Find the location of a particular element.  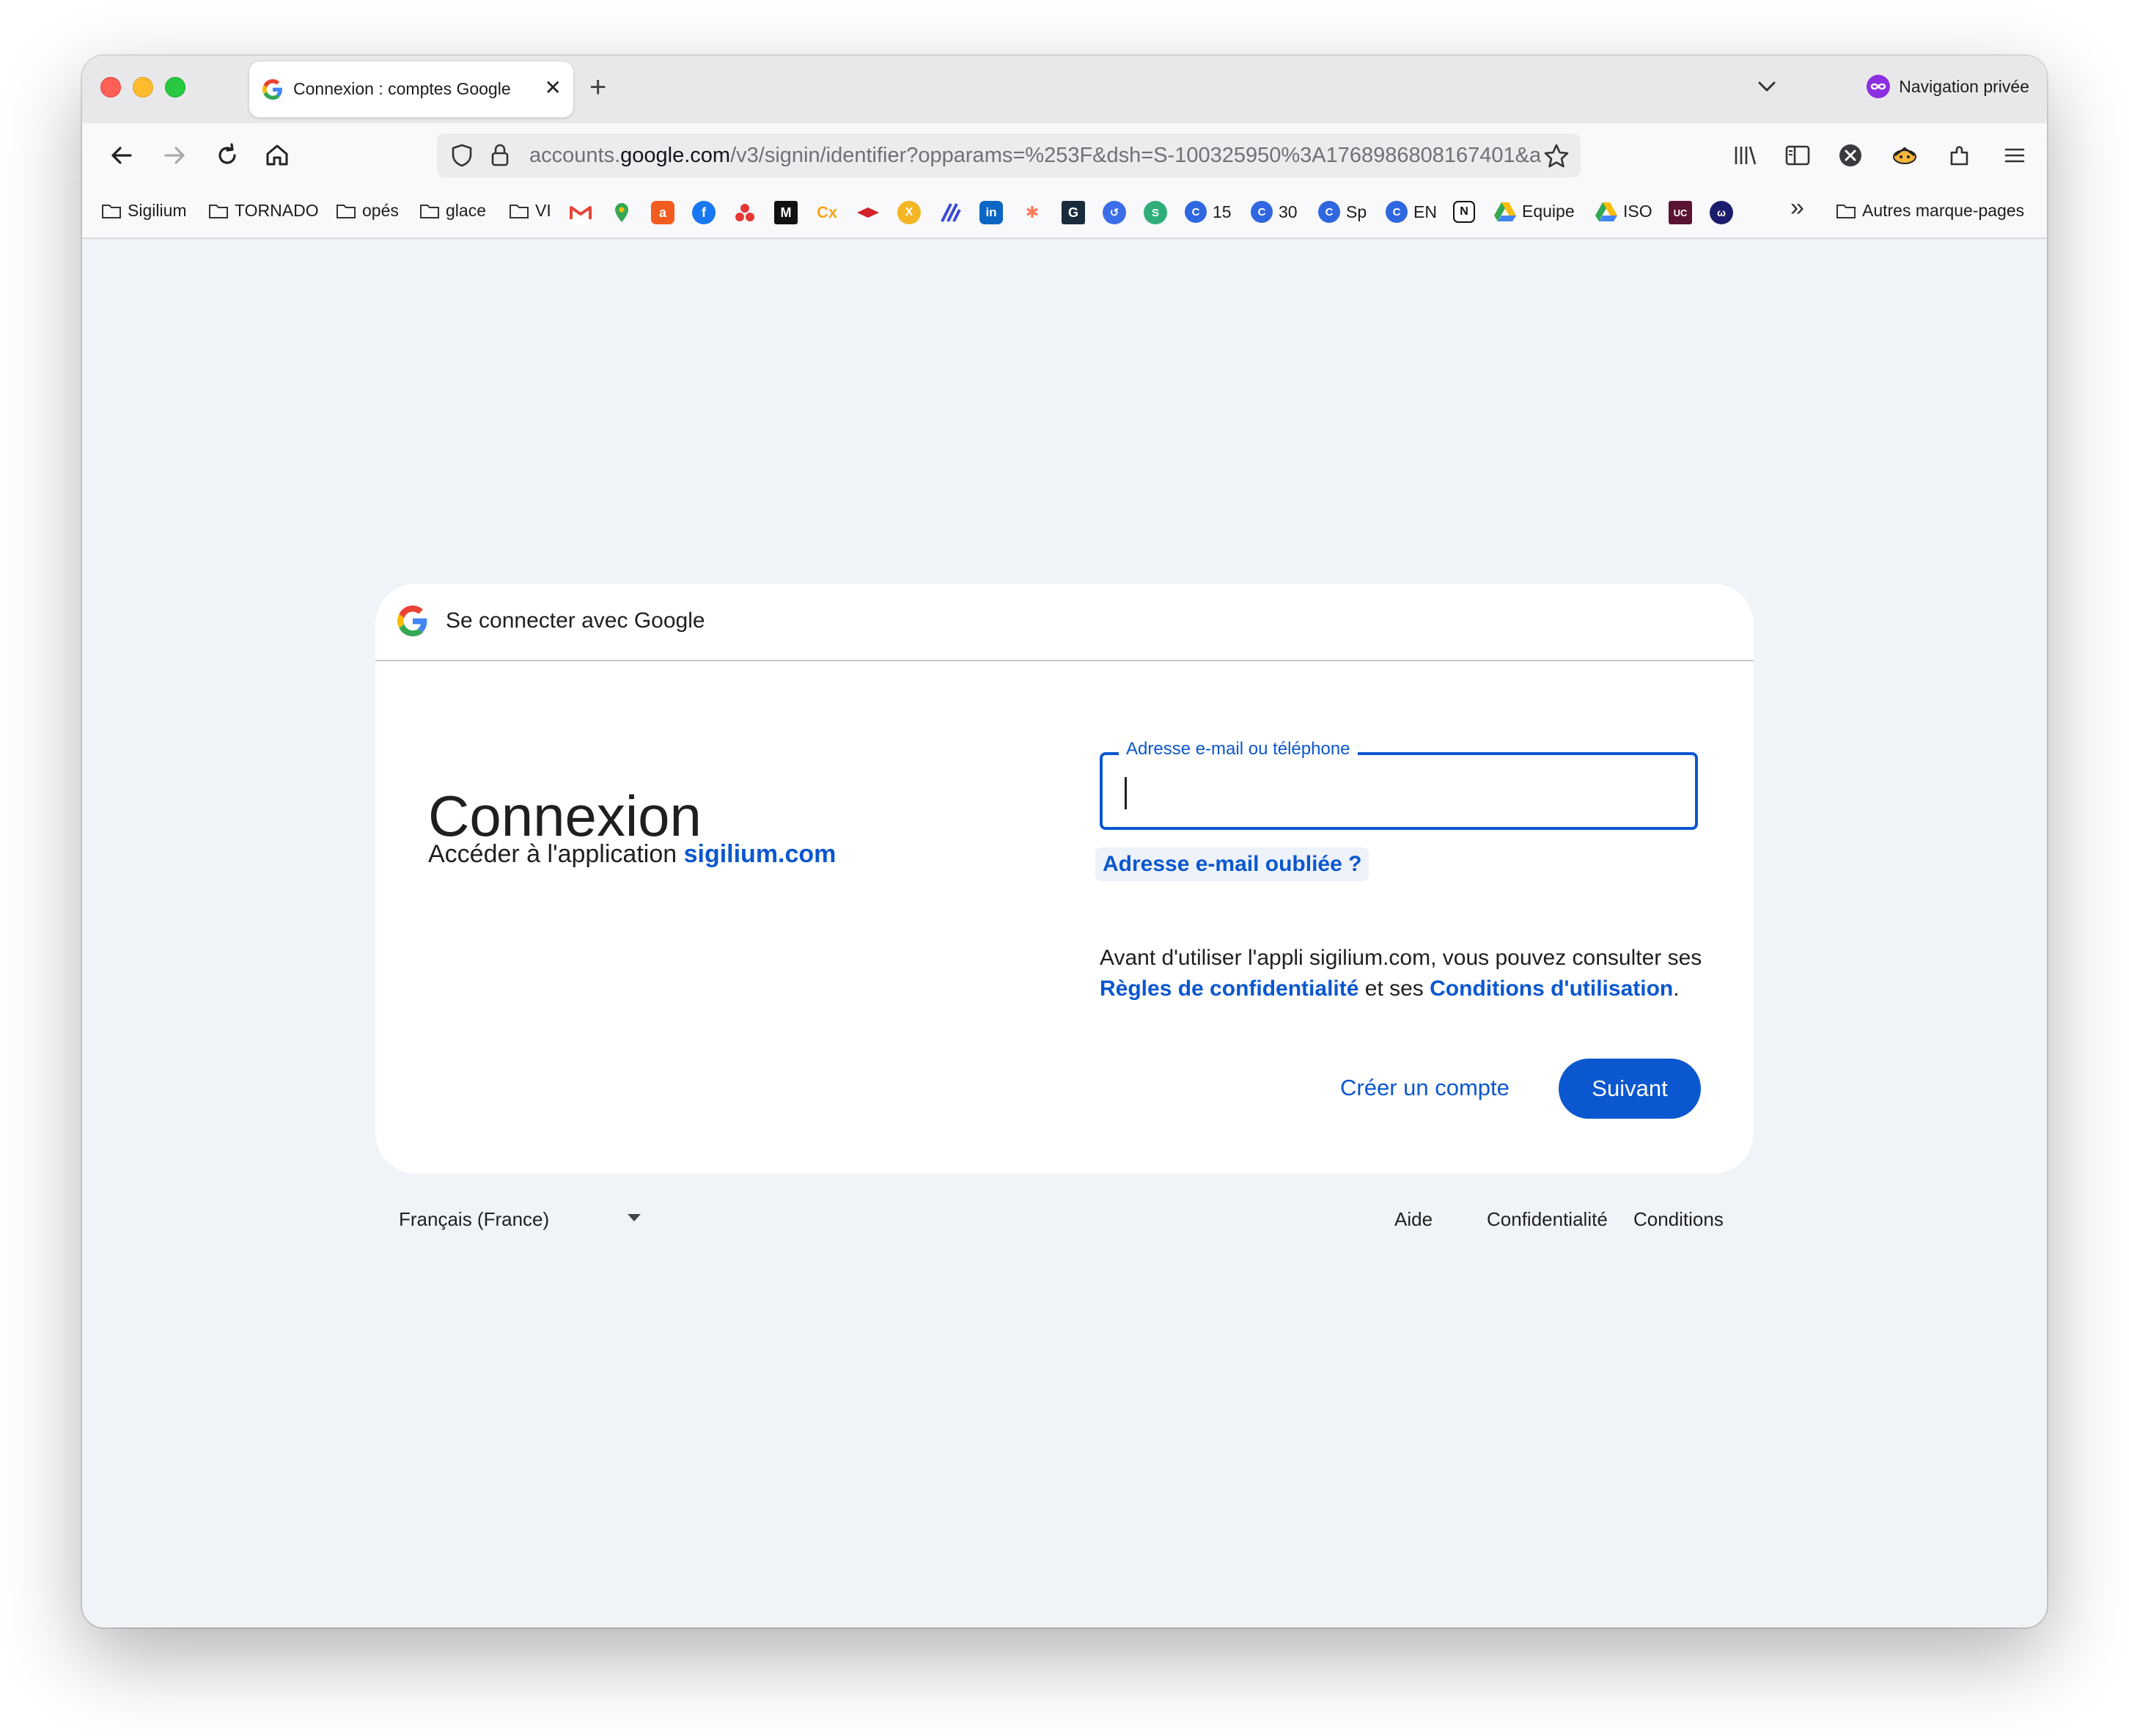

facebook-icon: f is located at coordinates (704, 212).